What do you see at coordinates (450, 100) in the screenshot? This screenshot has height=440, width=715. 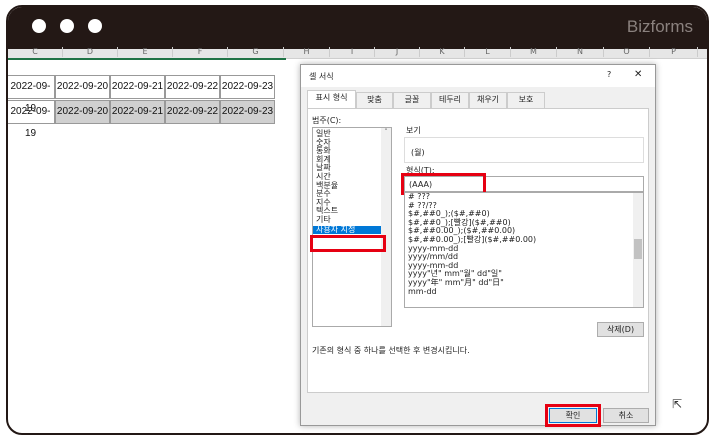 I see `tab-3: 테두리` at bounding box center [450, 100].